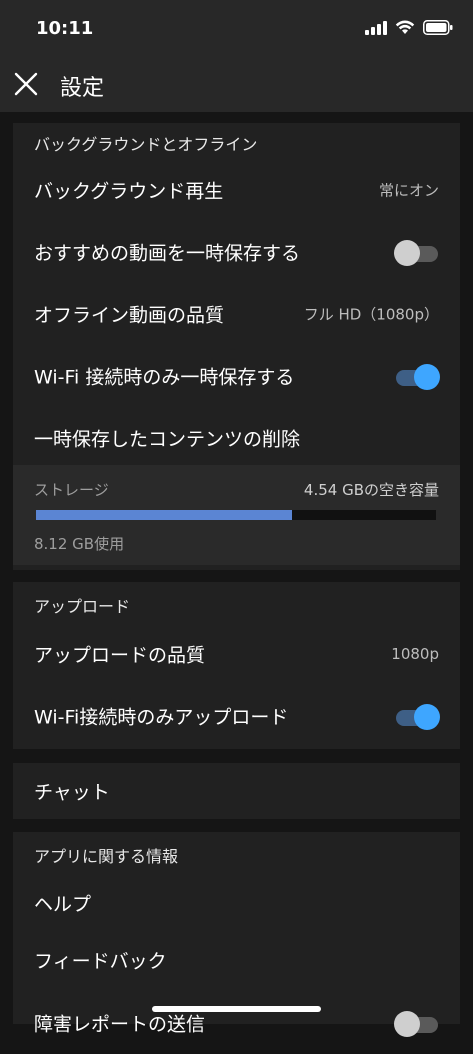 The image size is (473, 1054). What do you see at coordinates (82, 606) in the screenshot?
I see `section-header: アップロード` at bounding box center [82, 606].